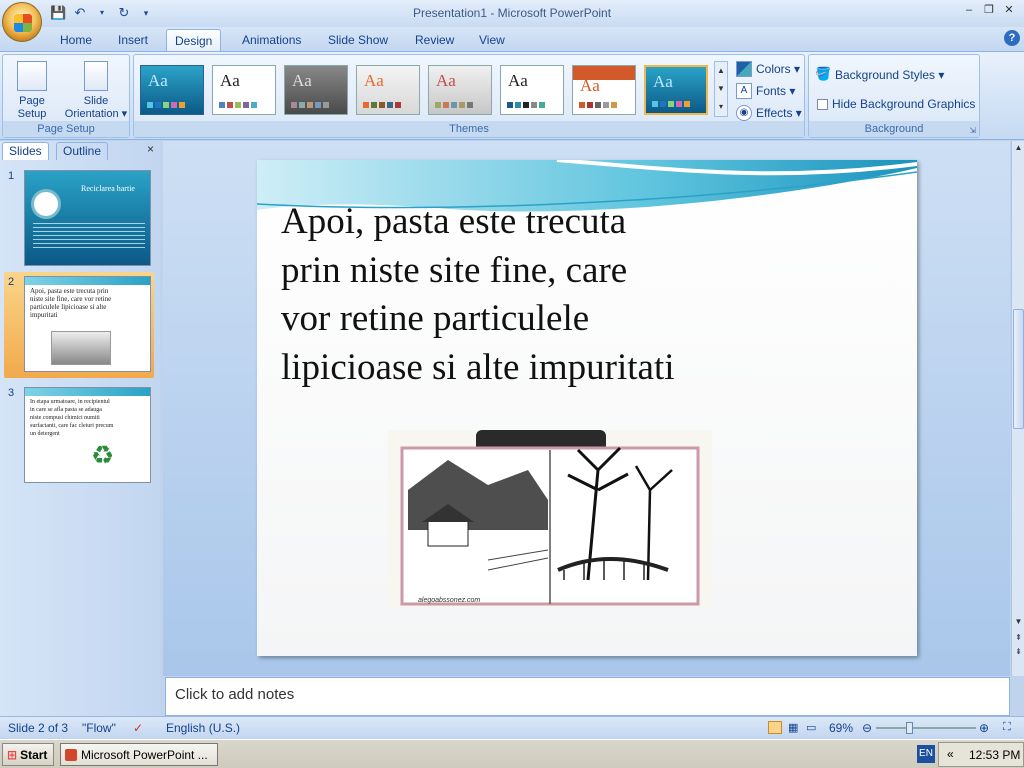  Describe the element at coordinates (133, 40) in the screenshot. I see `tab-insert: Insert` at that location.